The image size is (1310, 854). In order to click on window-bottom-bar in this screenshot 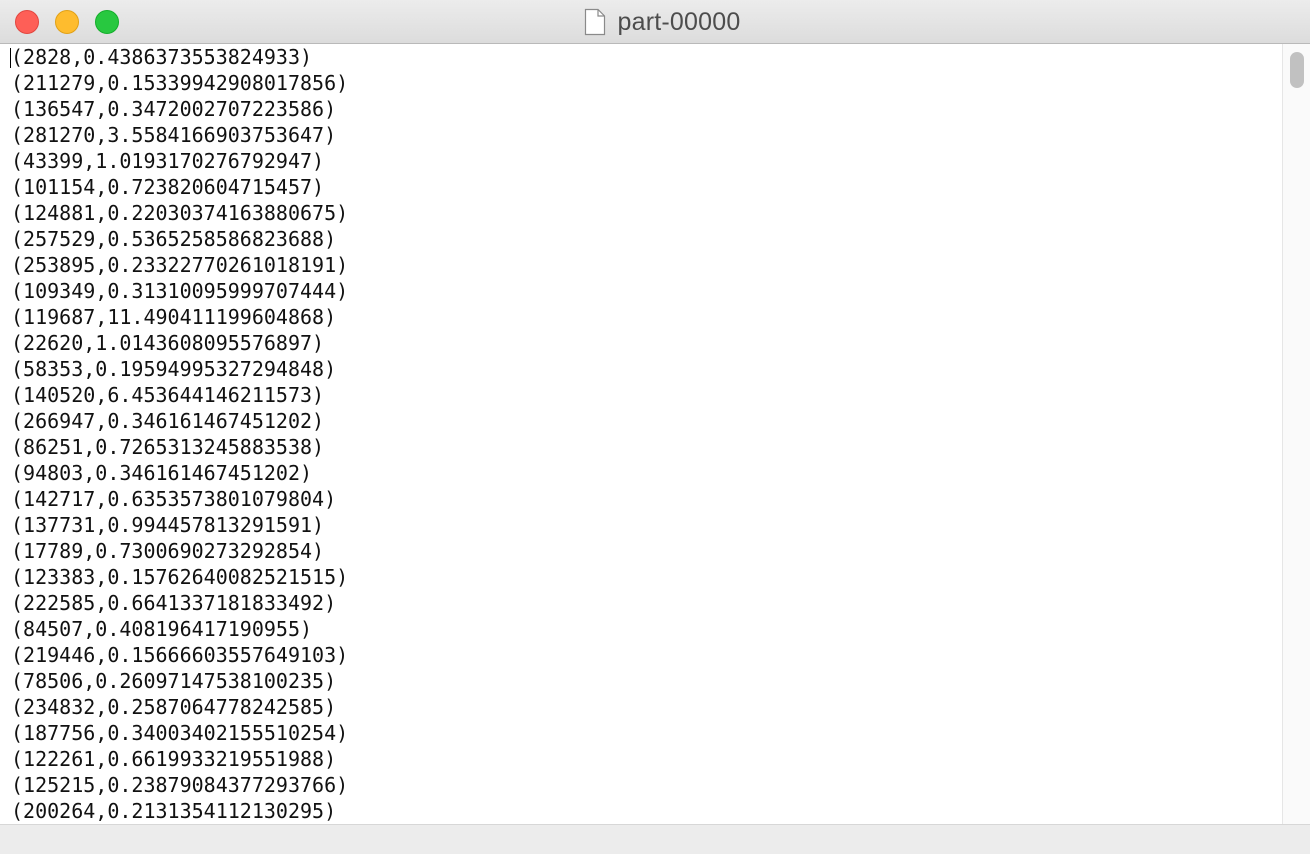, I will do `click(655, 839)`.